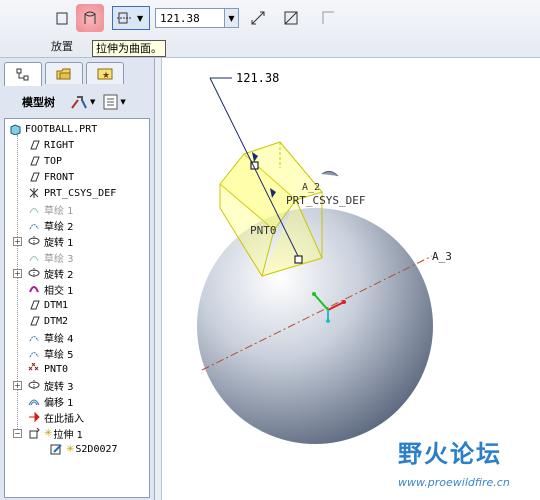  What do you see at coordinates (88, 369) in the screenshot?
I see `tree-item-pnt0: PNT0` at bounding box center [88, 369].